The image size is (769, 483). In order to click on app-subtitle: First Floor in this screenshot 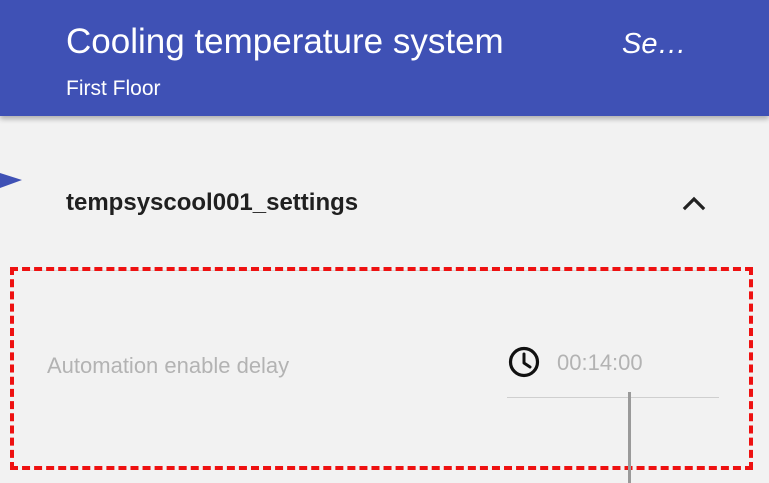, I will do `click(113, 88)`.